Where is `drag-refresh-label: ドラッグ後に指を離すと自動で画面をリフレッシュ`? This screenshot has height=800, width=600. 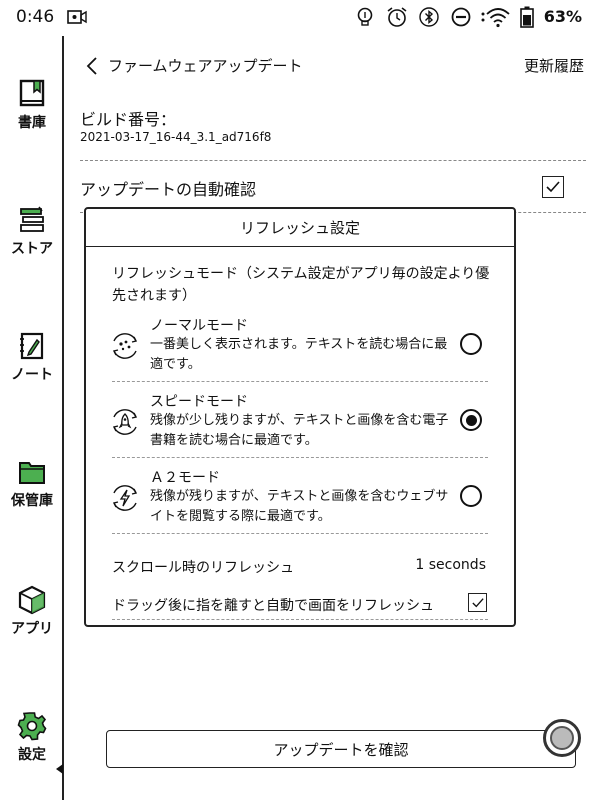
drag-refresh-label: ドラッグ後に指を離すと自動で画面をリフレッシュ is located at coordinates (273, 606).